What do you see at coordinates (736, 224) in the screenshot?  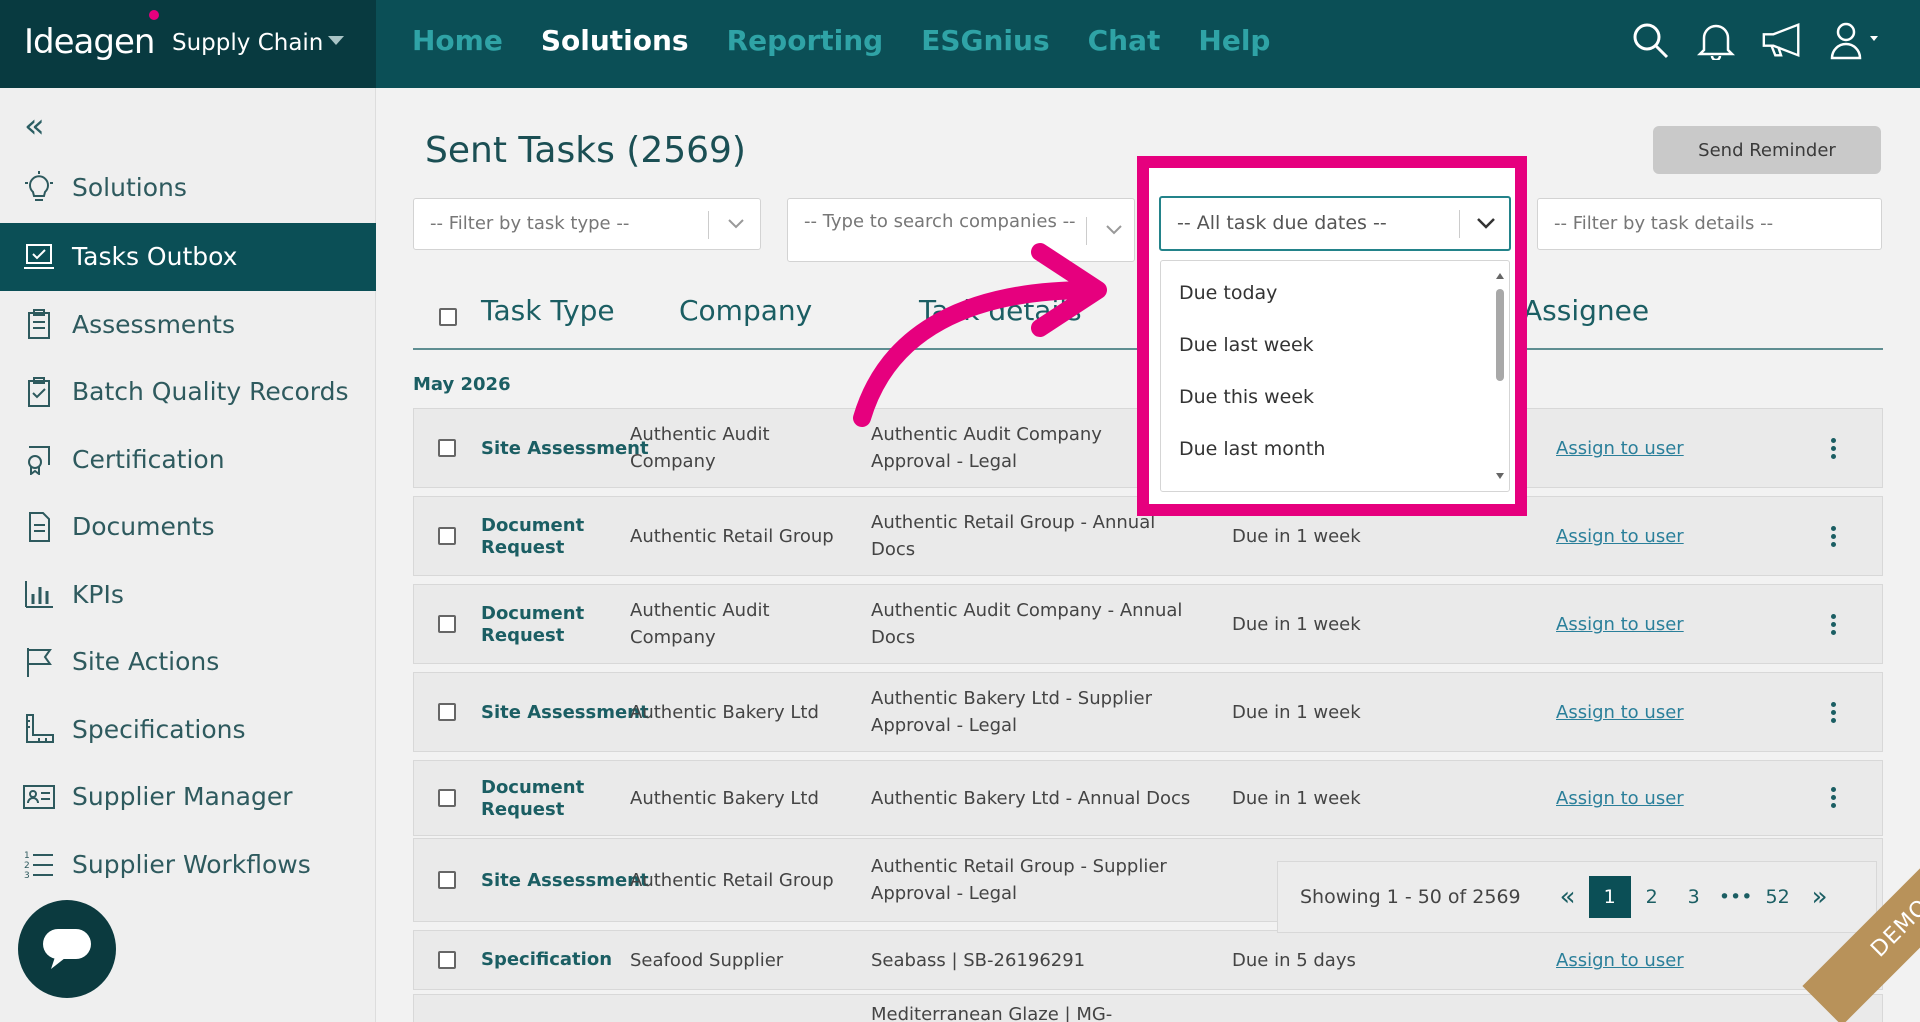 I see `chevron-down-icon` at bounding box center [736, 224].